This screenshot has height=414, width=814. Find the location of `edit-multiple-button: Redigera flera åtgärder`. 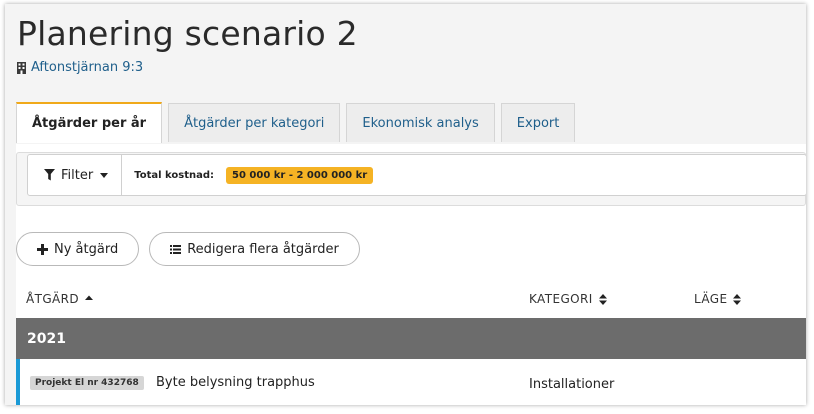

edit-multiple-button: Redigera flera åtgärder is located at coordinates (254, 249).